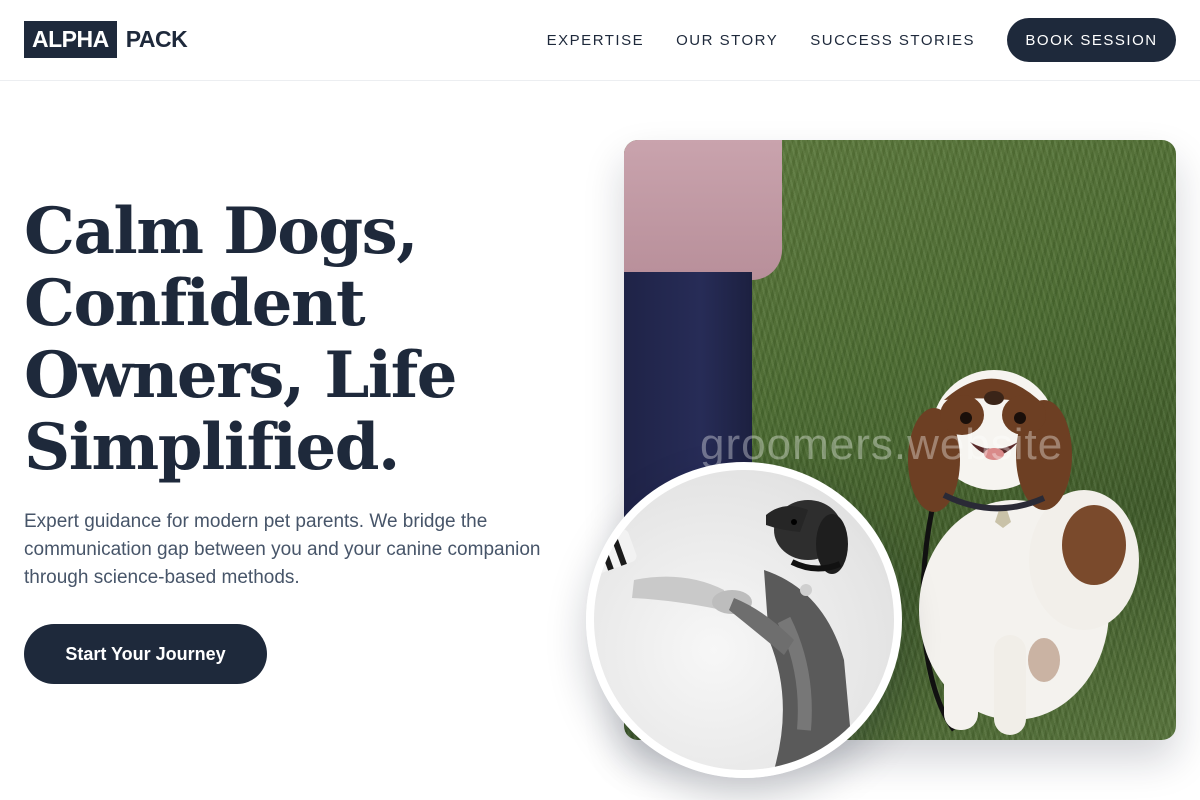 The image size is (1200, 800). I want to click on headline-line: Owners, Life, so click(240, 375).